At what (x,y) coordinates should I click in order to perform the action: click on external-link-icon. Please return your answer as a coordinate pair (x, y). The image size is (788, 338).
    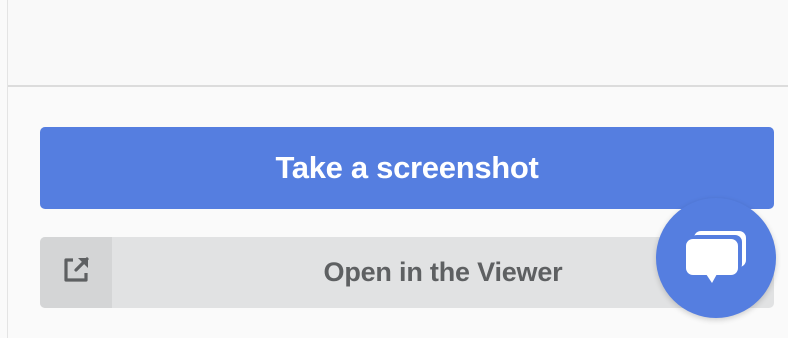
    Looking at the image, I should click on (76, 272).